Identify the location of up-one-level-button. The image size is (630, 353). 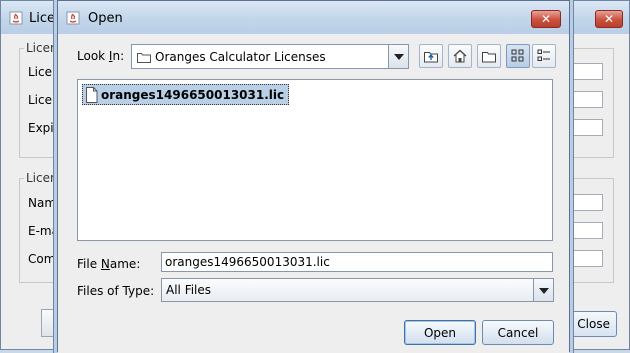
(431, 56).